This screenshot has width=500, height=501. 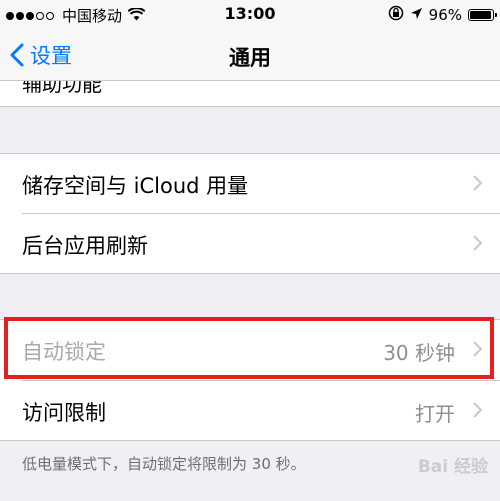 I want to click on battery-cap, so click(x=496, y=15).